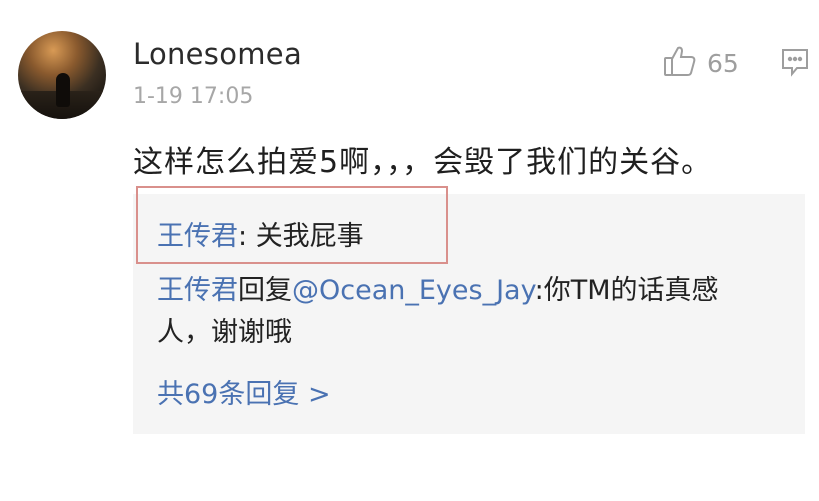 This screenshot has height=501, width=819. Describe the element at coordinates (462, 312) in the screenshot. I see `reply-item: 王传君回复@Ocean_Eyes_Jay:你TM的话真感人，谢谢哦` at that location.